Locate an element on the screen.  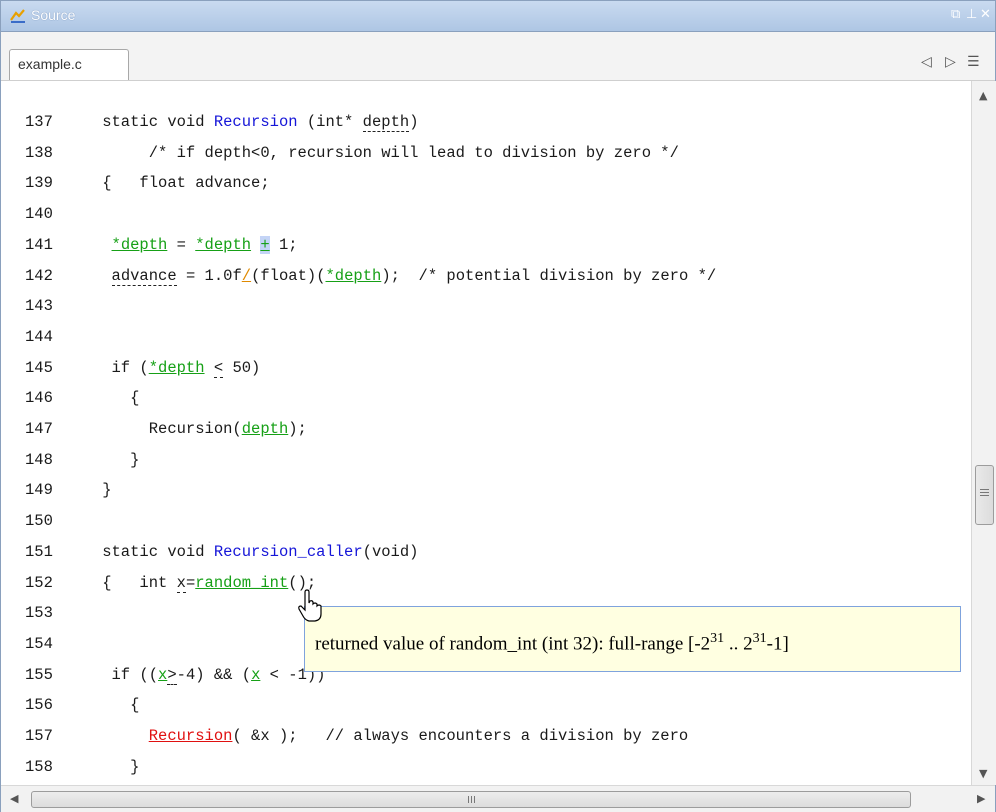
code-line: 141 *depth = *depth + 1; is located at coordinates (481, 250).